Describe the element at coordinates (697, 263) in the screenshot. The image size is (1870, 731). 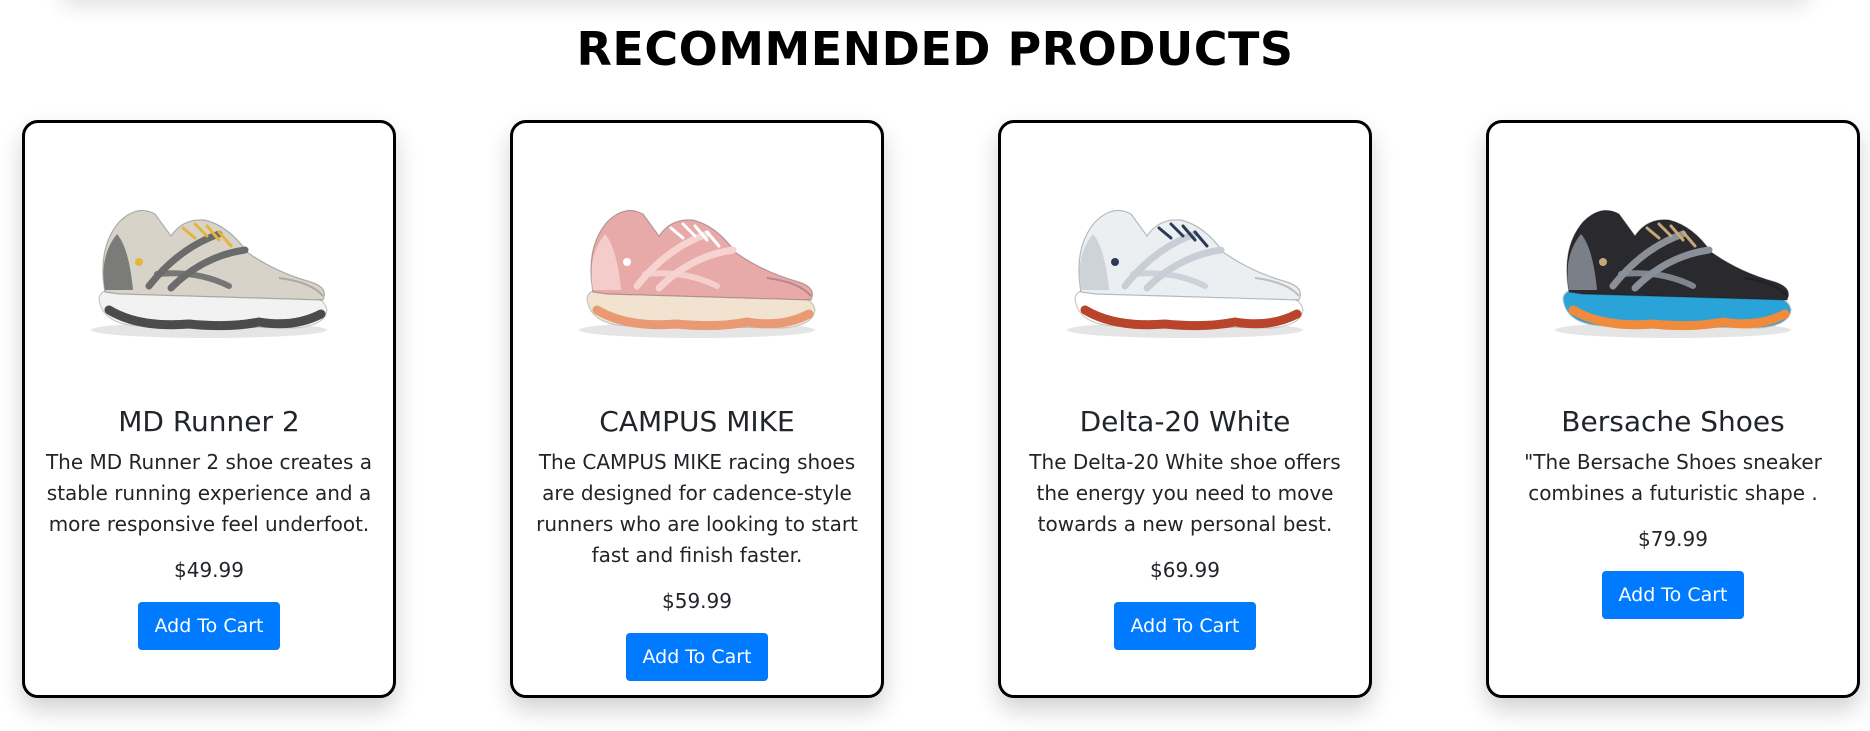
I see `shoe-pink-icon` at that location.